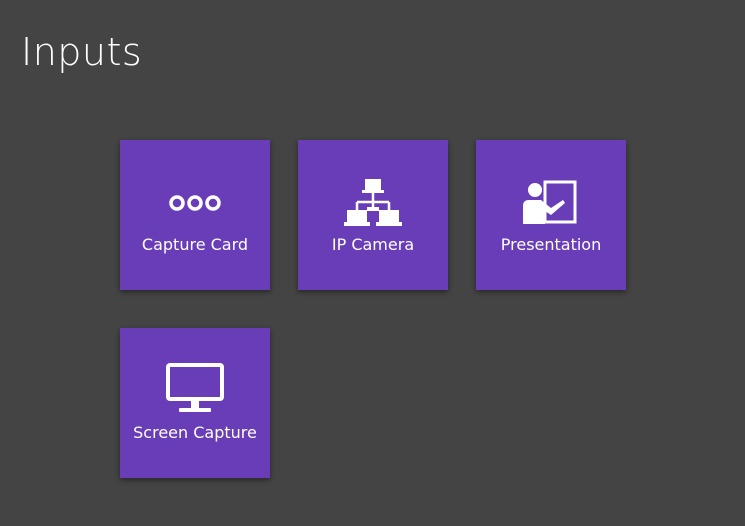 The width and height of the screenshot is (745, 526). I want to click on capture-card-tile: Capture Card, so click(195, 215).